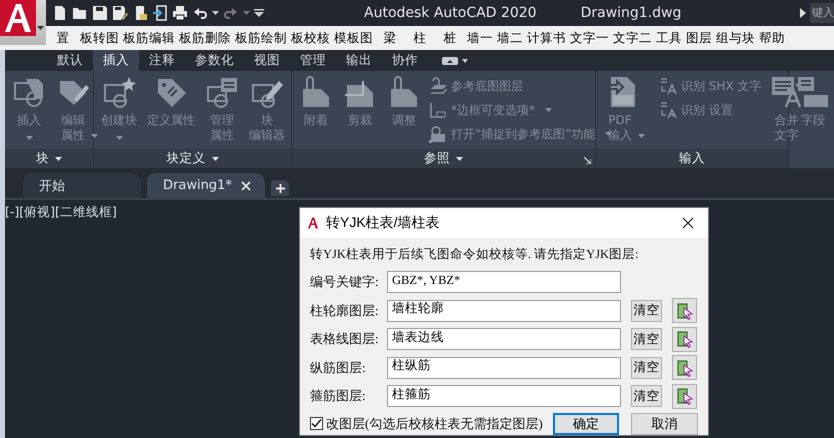 The height and width of the screenshot is (438, 834). What do you see at coordinates (353, 38) in the screenshot?
I see `menu-item: 模板图` at bounding box center [353, 38].